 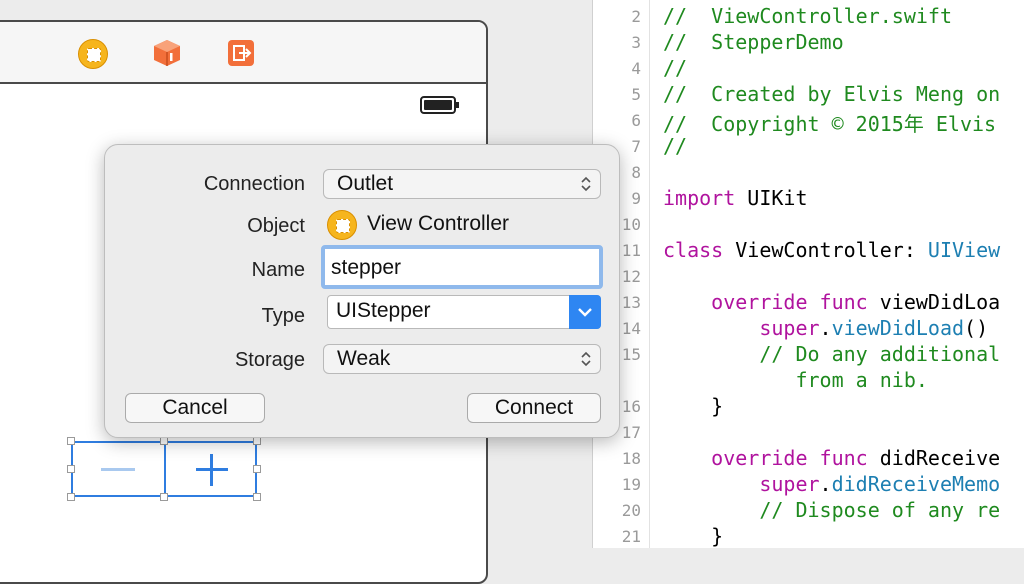 I want to click on code-line: // Copyright © 2015年 Elvis, so click(x=829, y=122).